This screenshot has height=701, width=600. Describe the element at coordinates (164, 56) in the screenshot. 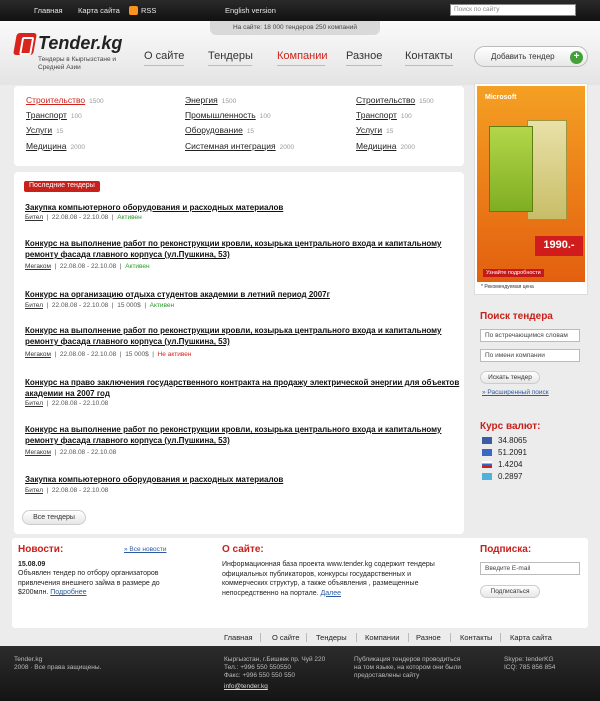

I see `nav-about: О сайте` at that location.